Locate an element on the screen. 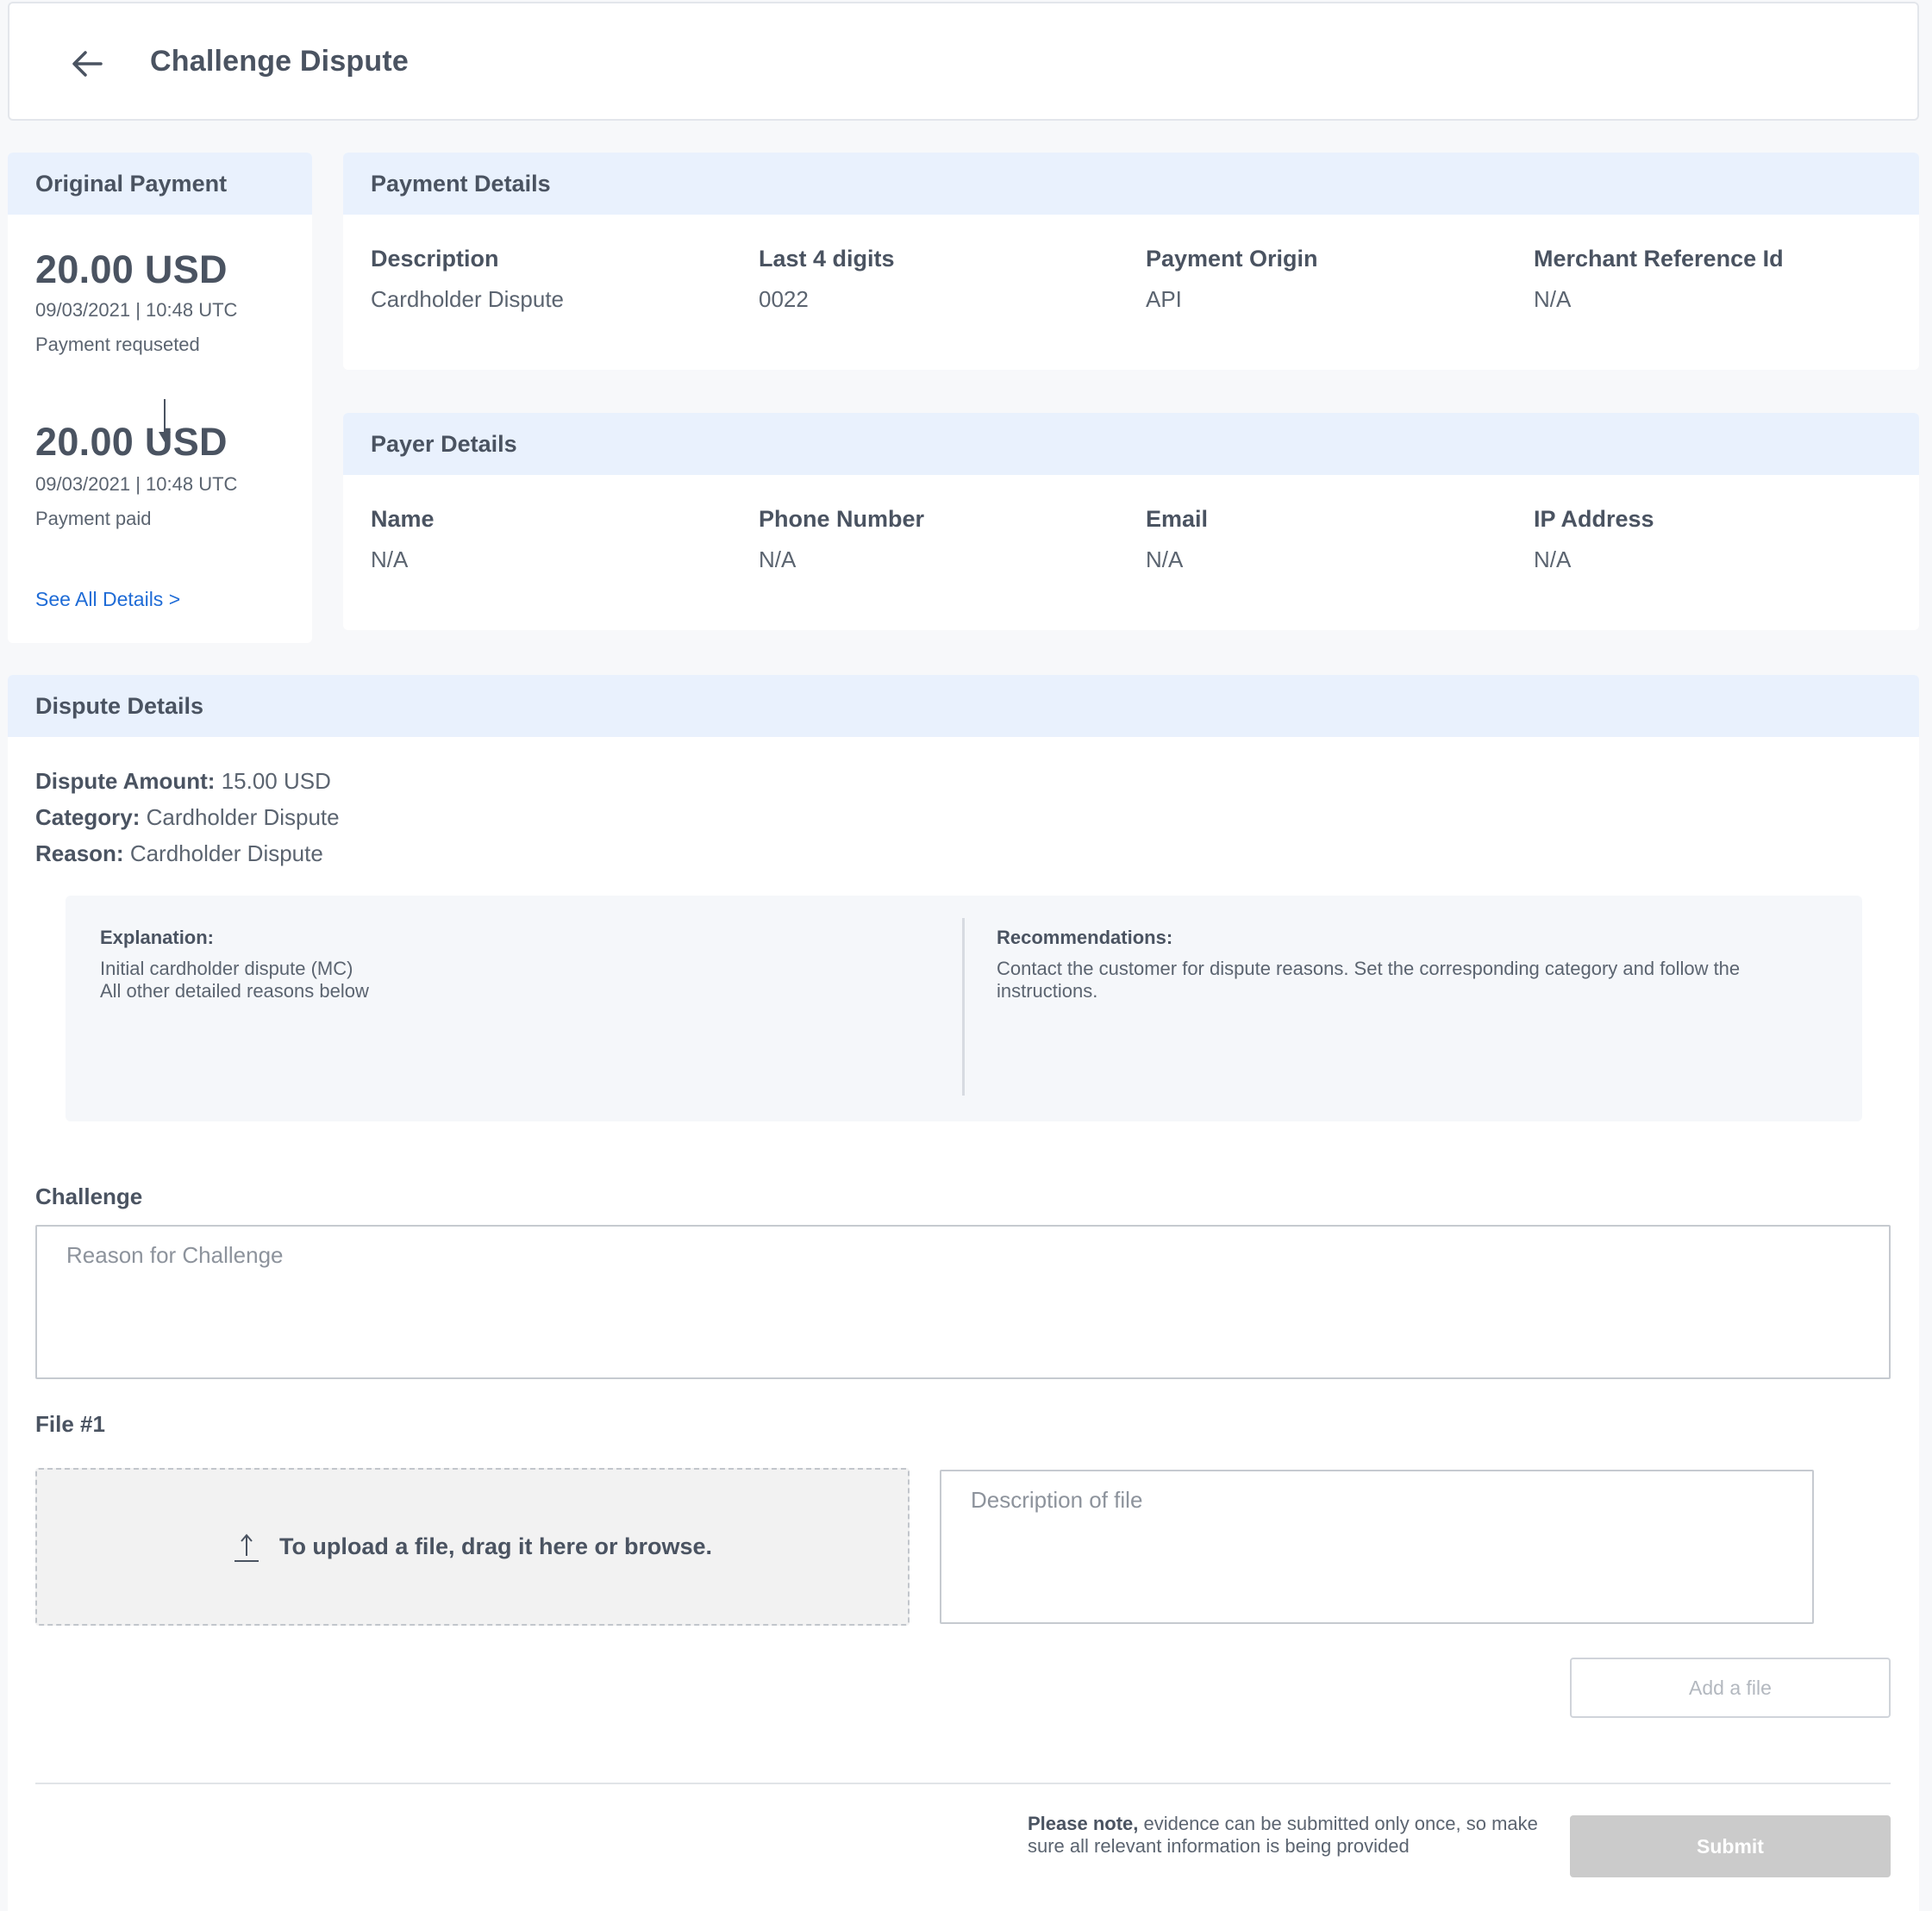  field-label: Merchant Reference Id is located at coordinates (1659, 259).